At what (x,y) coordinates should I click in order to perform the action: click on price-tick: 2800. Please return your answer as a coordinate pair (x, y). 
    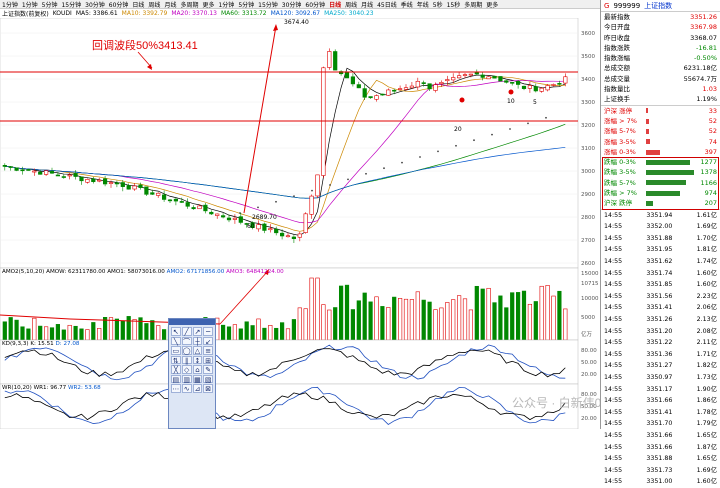
    Looking at the image, I should click on (588, 218).